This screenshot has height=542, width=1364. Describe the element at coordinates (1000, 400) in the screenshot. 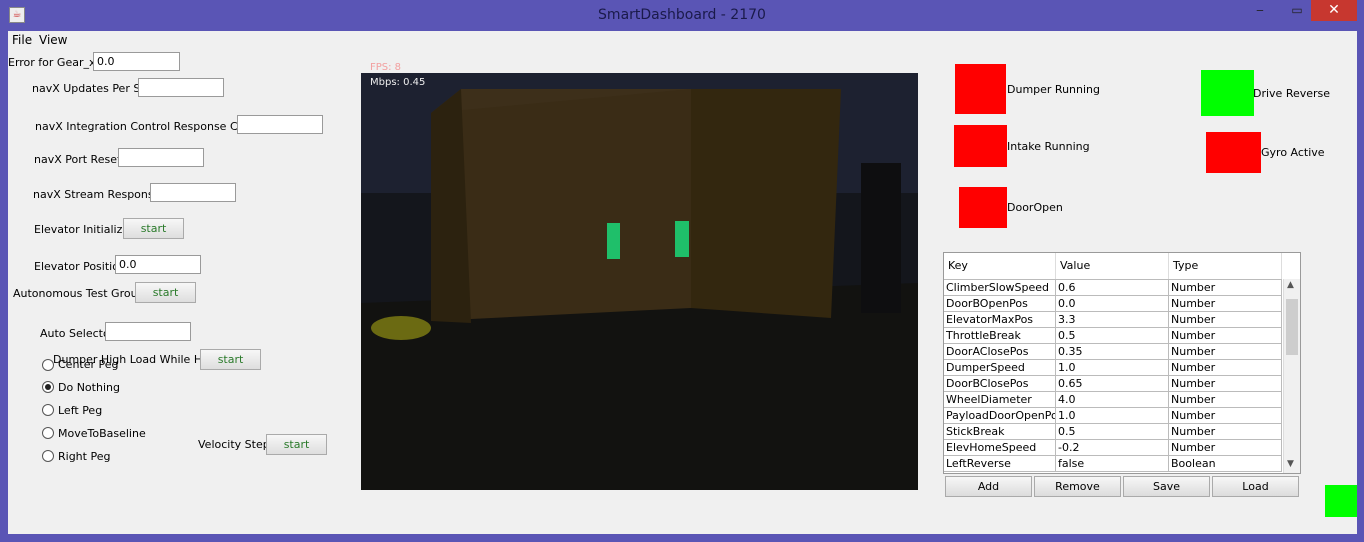

I see `cell-key: WheelDiameter` at that location.